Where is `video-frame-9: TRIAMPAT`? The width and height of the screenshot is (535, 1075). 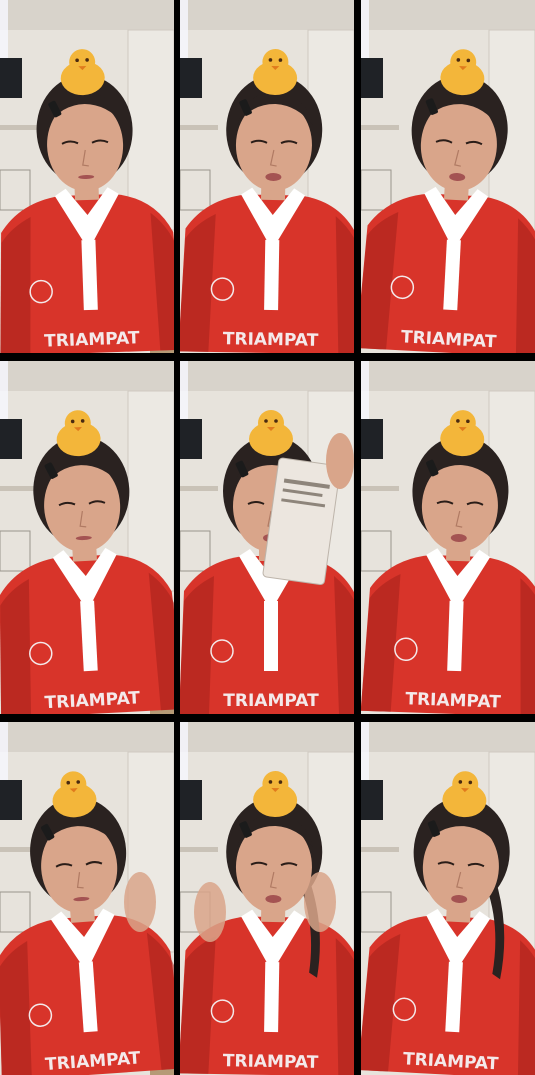 video-frame-9: TRIAMPAT is located at coordinates (448, 898).